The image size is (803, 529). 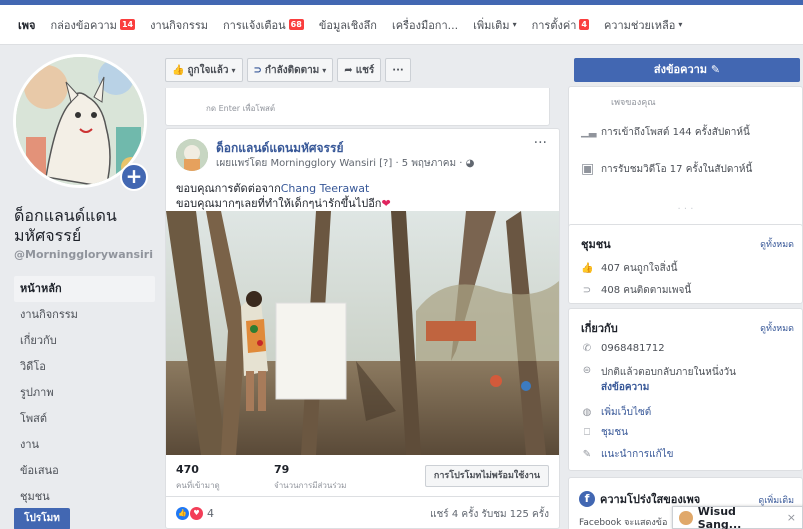 What do you see at coordinates (627, 454) in the screenshot?
I see `suggest-edits-row: ✎ แนะนำการแก้ไข` at bounding box center [627, 454].